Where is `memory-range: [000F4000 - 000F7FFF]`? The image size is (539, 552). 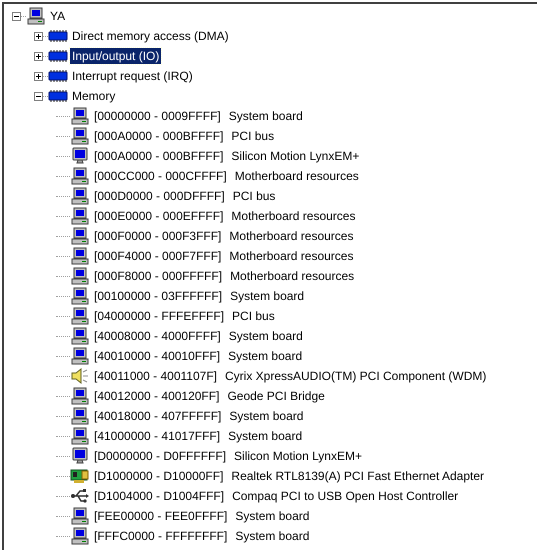
memory-range: [000F4000 - 000F7FFF] is located at coordinates (158, 256).